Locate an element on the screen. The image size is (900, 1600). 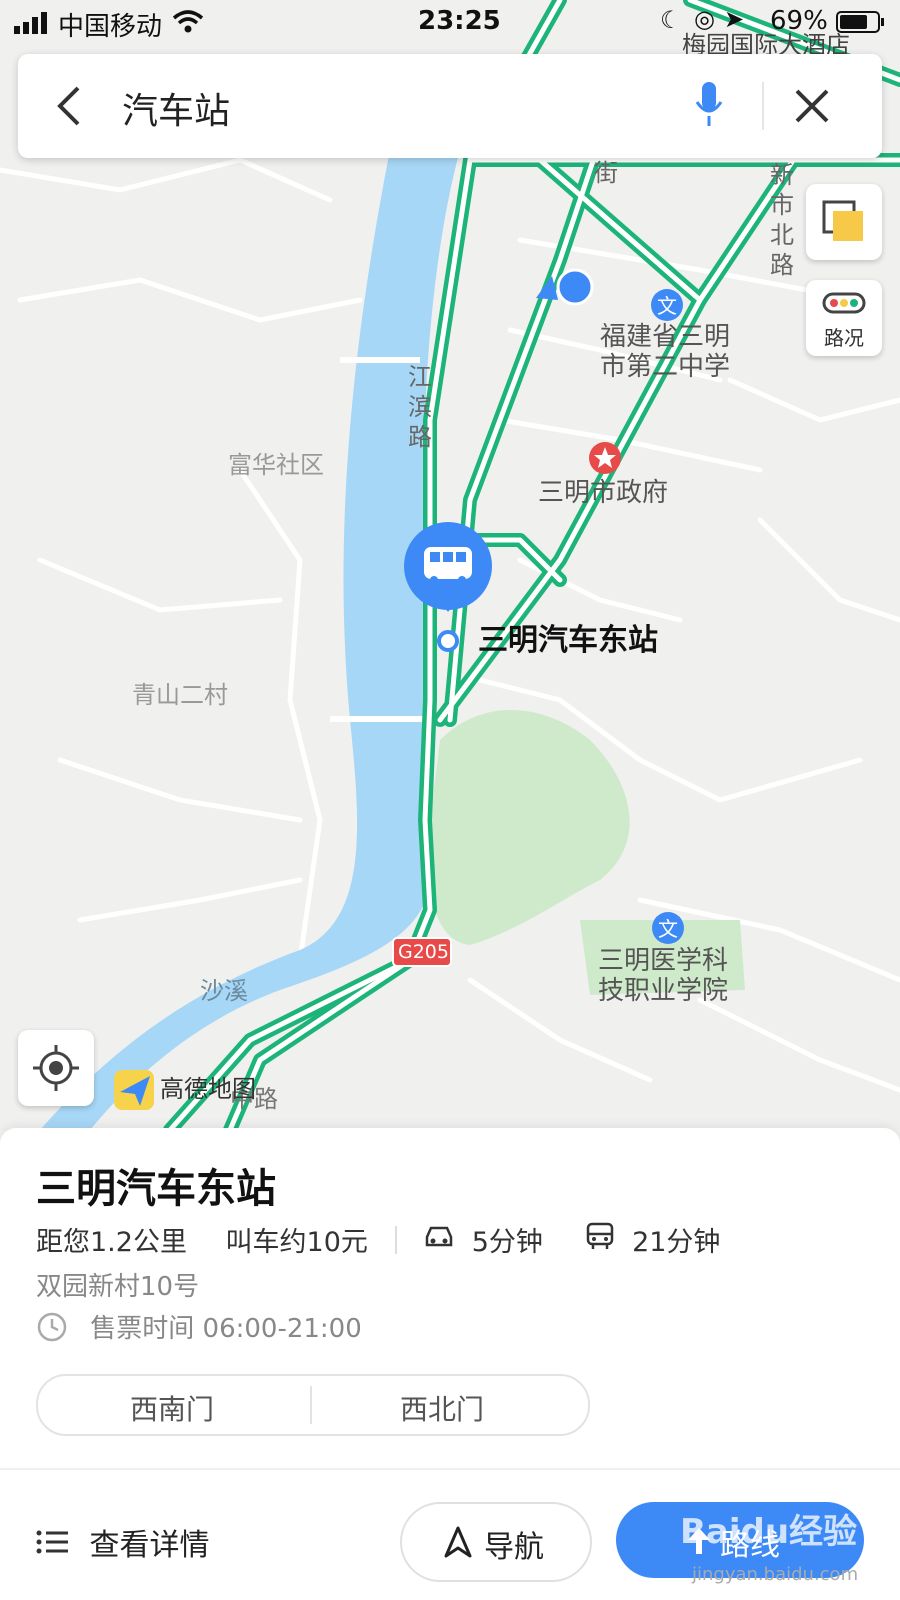
navigate-button: 导航 is located at coordinates (496, 1542).